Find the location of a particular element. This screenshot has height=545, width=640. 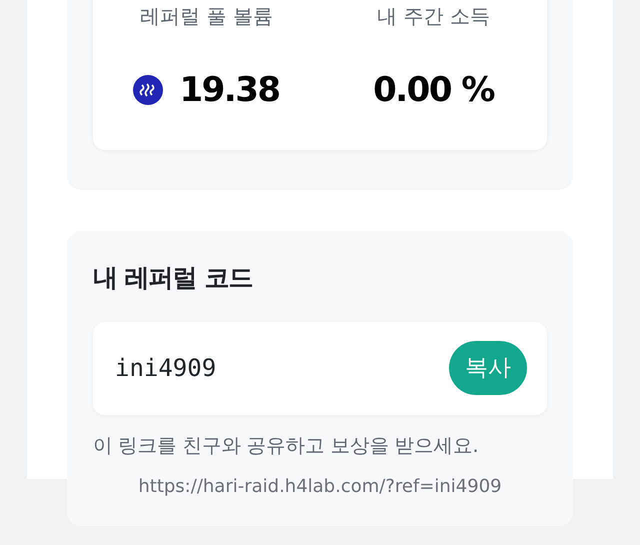

referral-code: ini4909 is located at coordinates (165, 368).